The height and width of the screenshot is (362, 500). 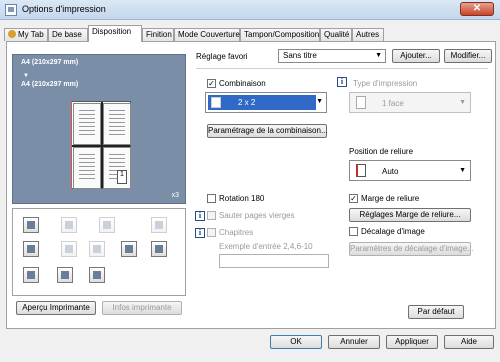 I want to click on combinaison-select: 2 x 2 ▼, so click(x=266, y=102).